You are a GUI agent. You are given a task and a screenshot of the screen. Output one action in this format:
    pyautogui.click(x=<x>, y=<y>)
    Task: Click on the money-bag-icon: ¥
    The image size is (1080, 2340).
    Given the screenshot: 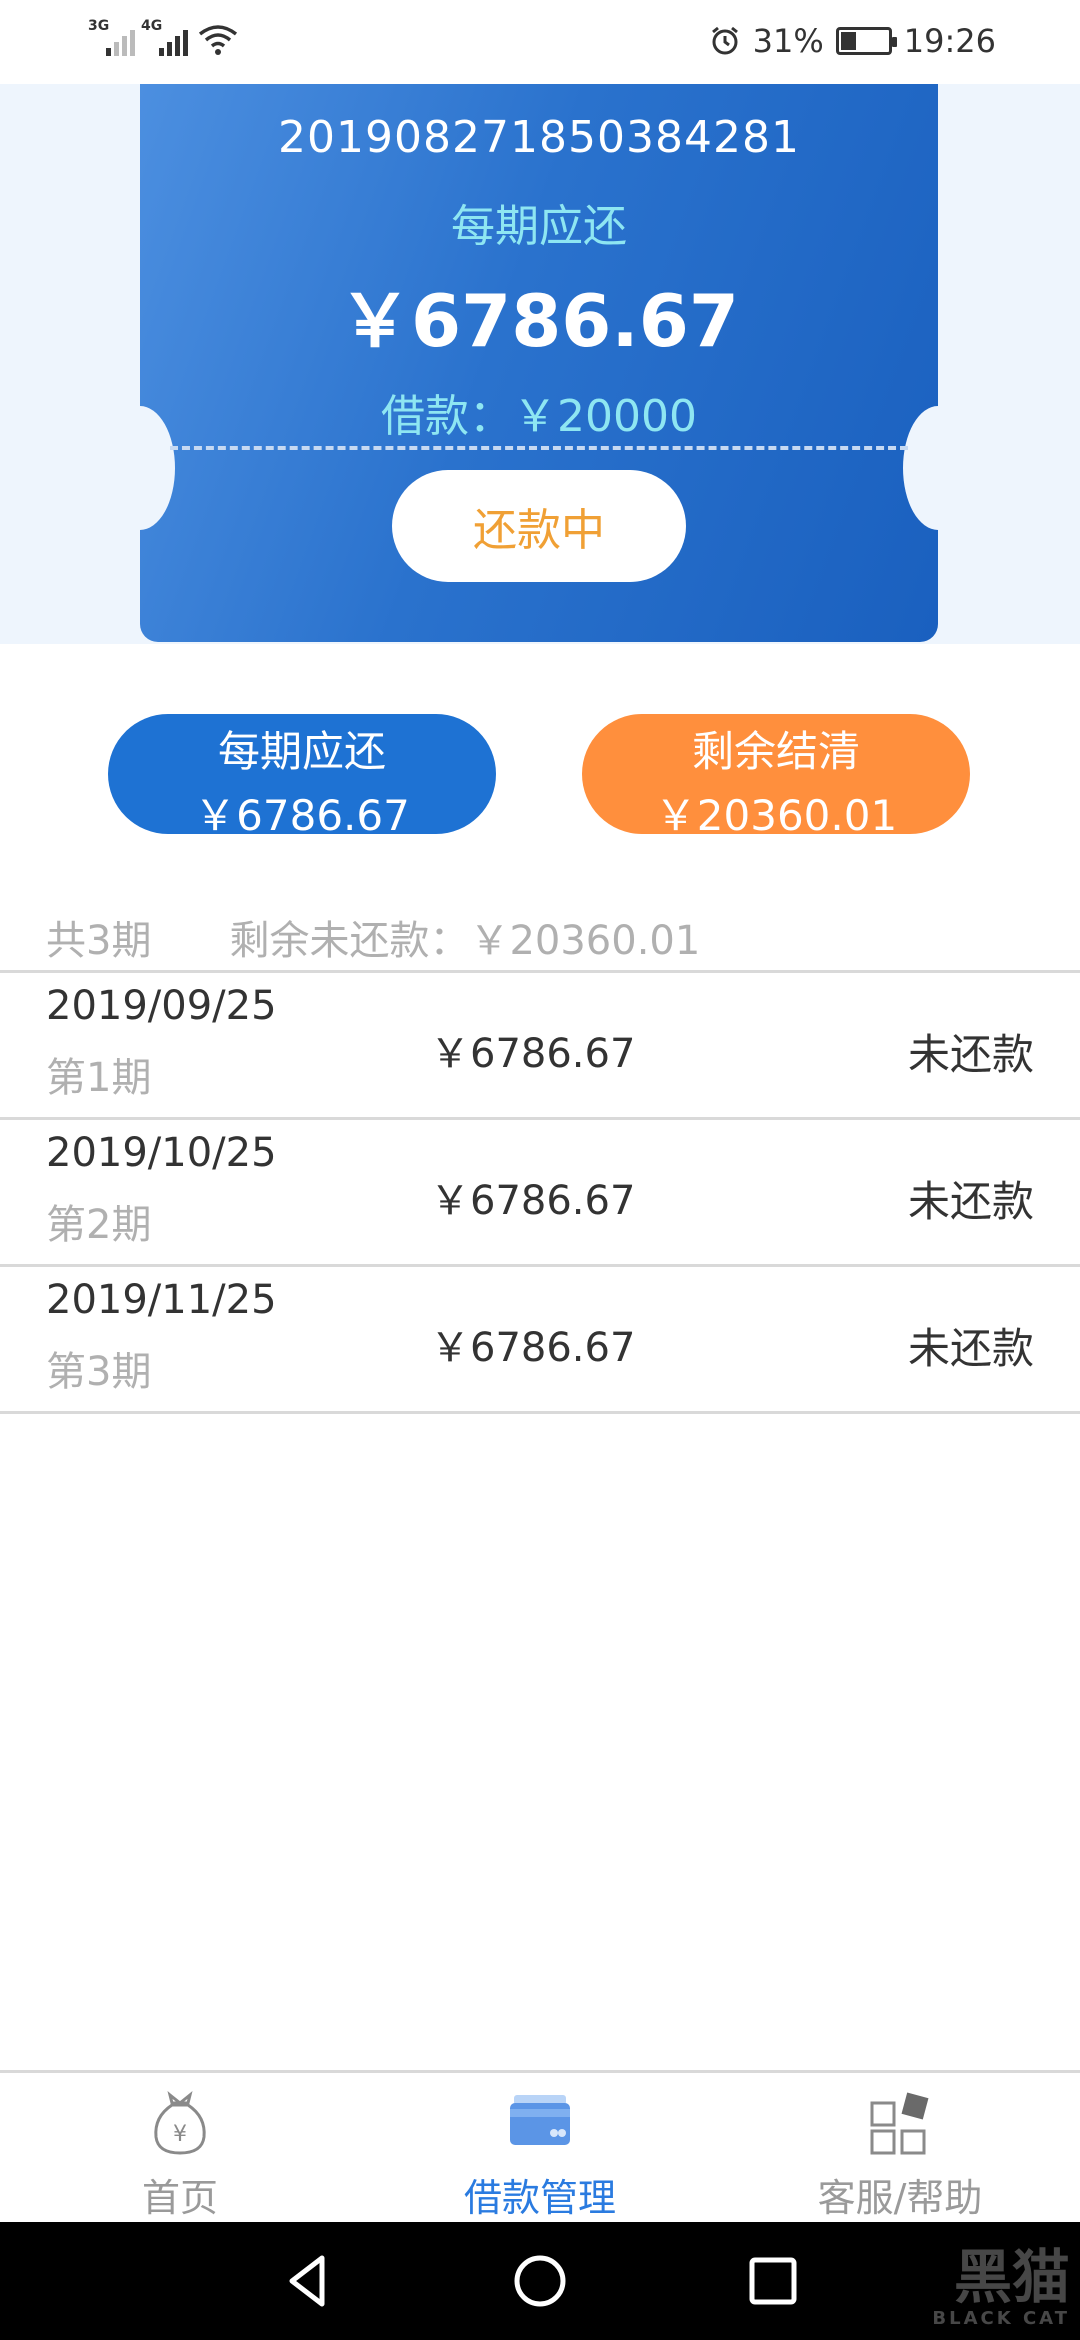 What is the action you would take?
    pyautogui.click(x=180, y=2123)
    